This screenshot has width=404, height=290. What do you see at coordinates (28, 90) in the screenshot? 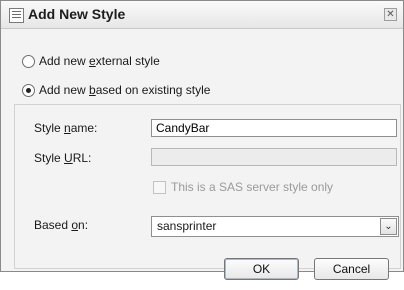
I see `radio-existing-button` at bounding box center [28, 90].